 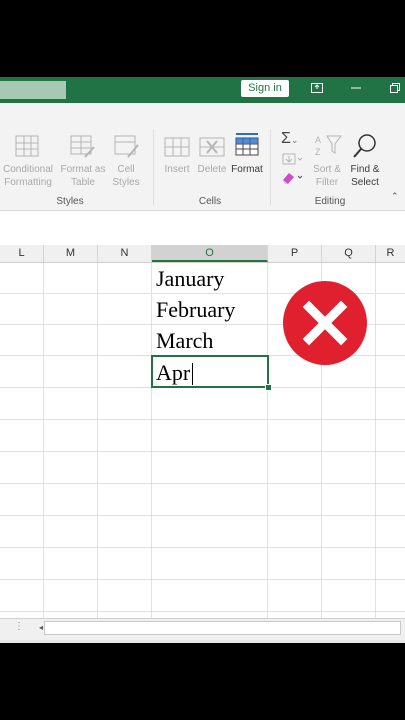 I want to click on sign-in-button: Sign in, so click(x=265, y=88).